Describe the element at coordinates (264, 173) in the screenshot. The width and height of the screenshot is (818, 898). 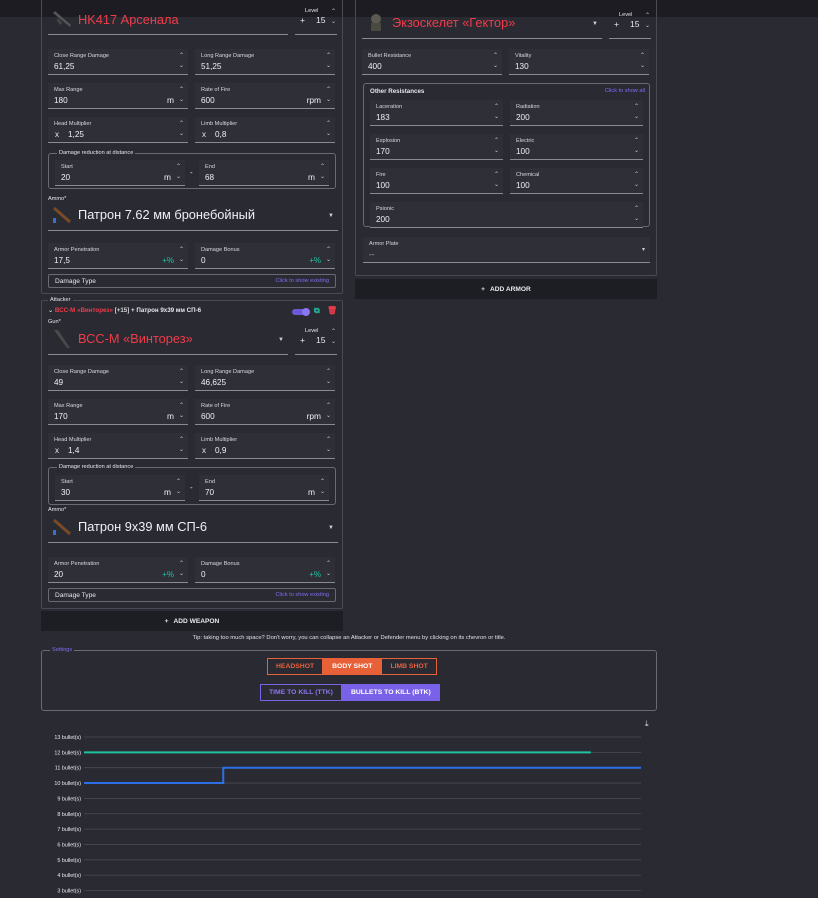
I see `end-distance-field: End 68 m ⌃ ⌄` at that location.